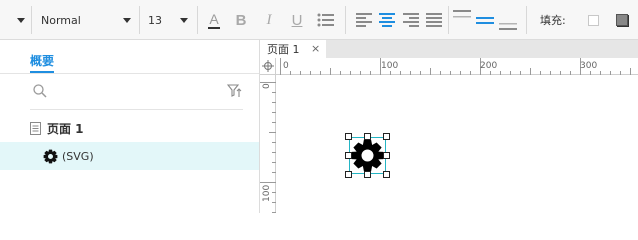  I want to click on close-icon: ×, so click(315, 48).